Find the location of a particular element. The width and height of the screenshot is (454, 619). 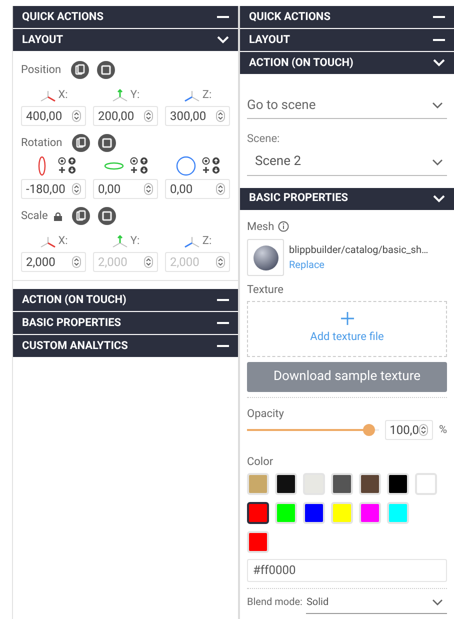

number-field: 2,000 is located at coordinates (53, 262).